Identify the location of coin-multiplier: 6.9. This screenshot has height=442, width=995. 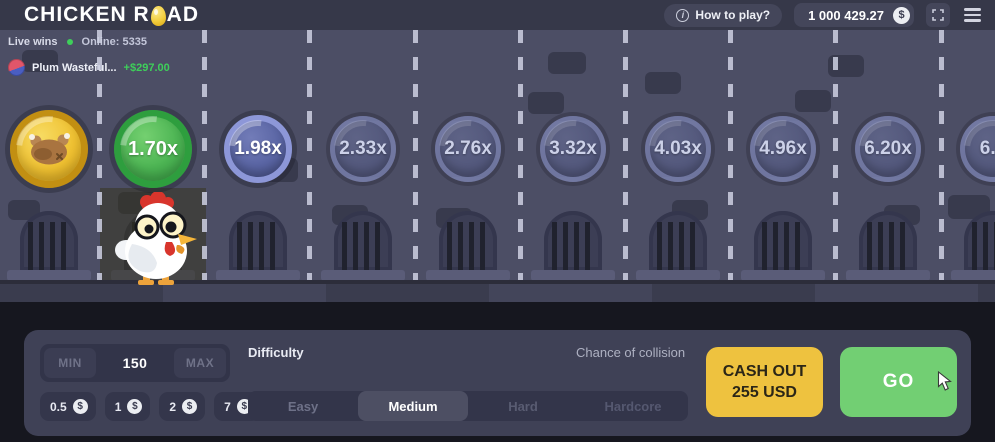
(977, 149).